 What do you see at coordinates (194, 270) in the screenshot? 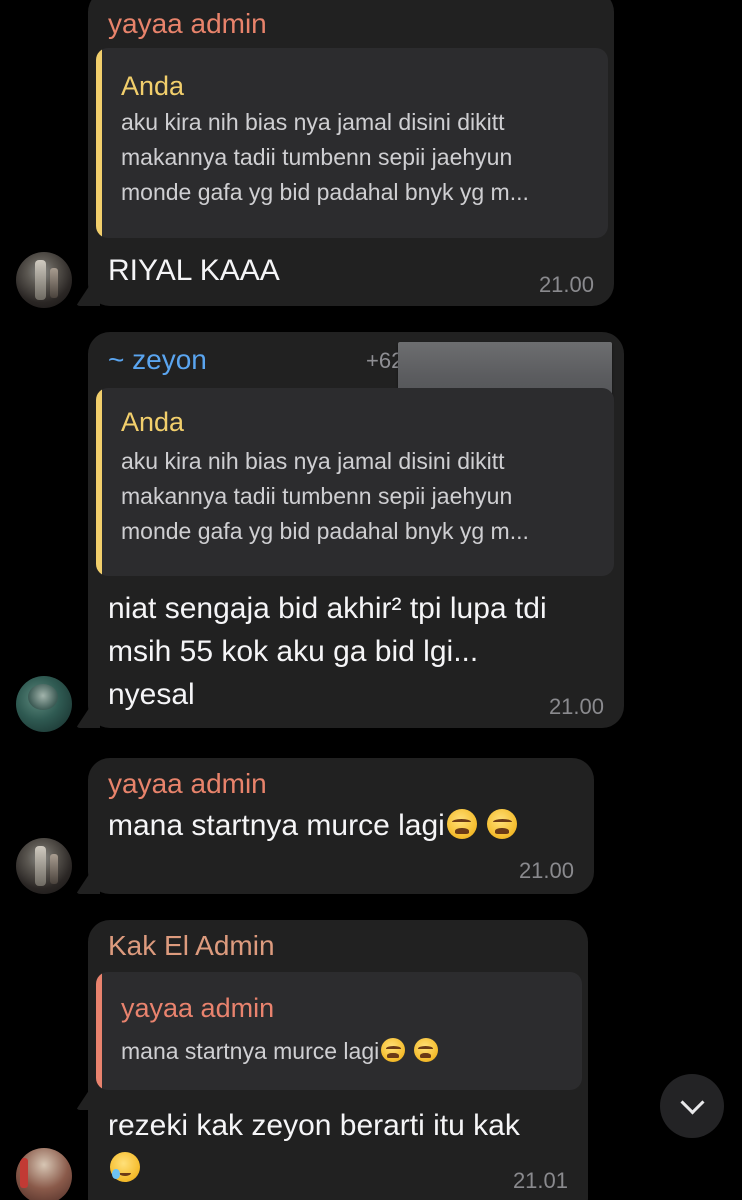
I see `message-text: RIYAL KAAA` at bounding box center [194, 270].